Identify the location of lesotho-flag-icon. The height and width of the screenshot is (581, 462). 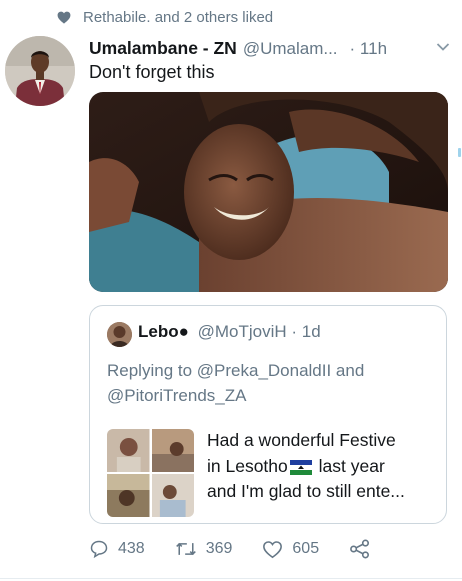
(300, 467).